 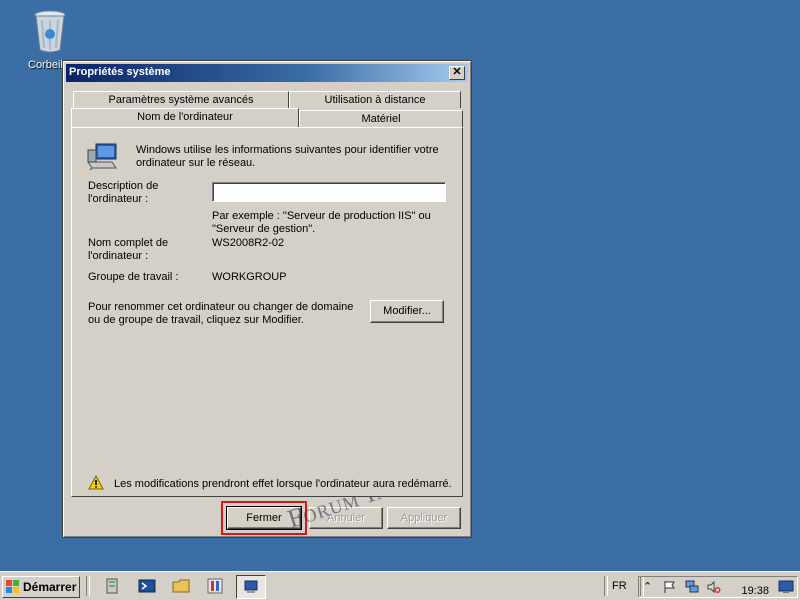 I want to click on workgroup-label: Groupe de travail :, so click(x=133, y=277).